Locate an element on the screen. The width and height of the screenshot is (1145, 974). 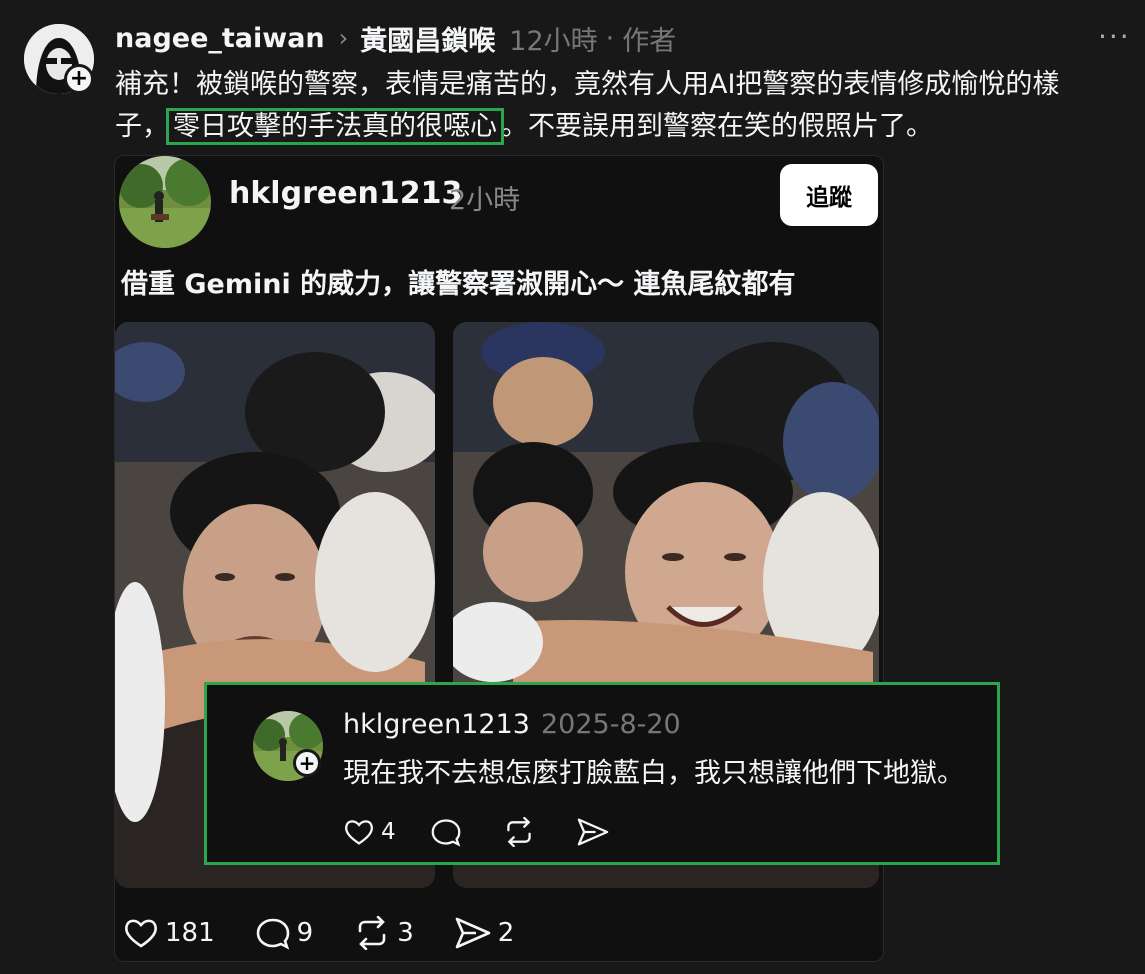
repost-count: 3 is located at coordinates (405, 933).